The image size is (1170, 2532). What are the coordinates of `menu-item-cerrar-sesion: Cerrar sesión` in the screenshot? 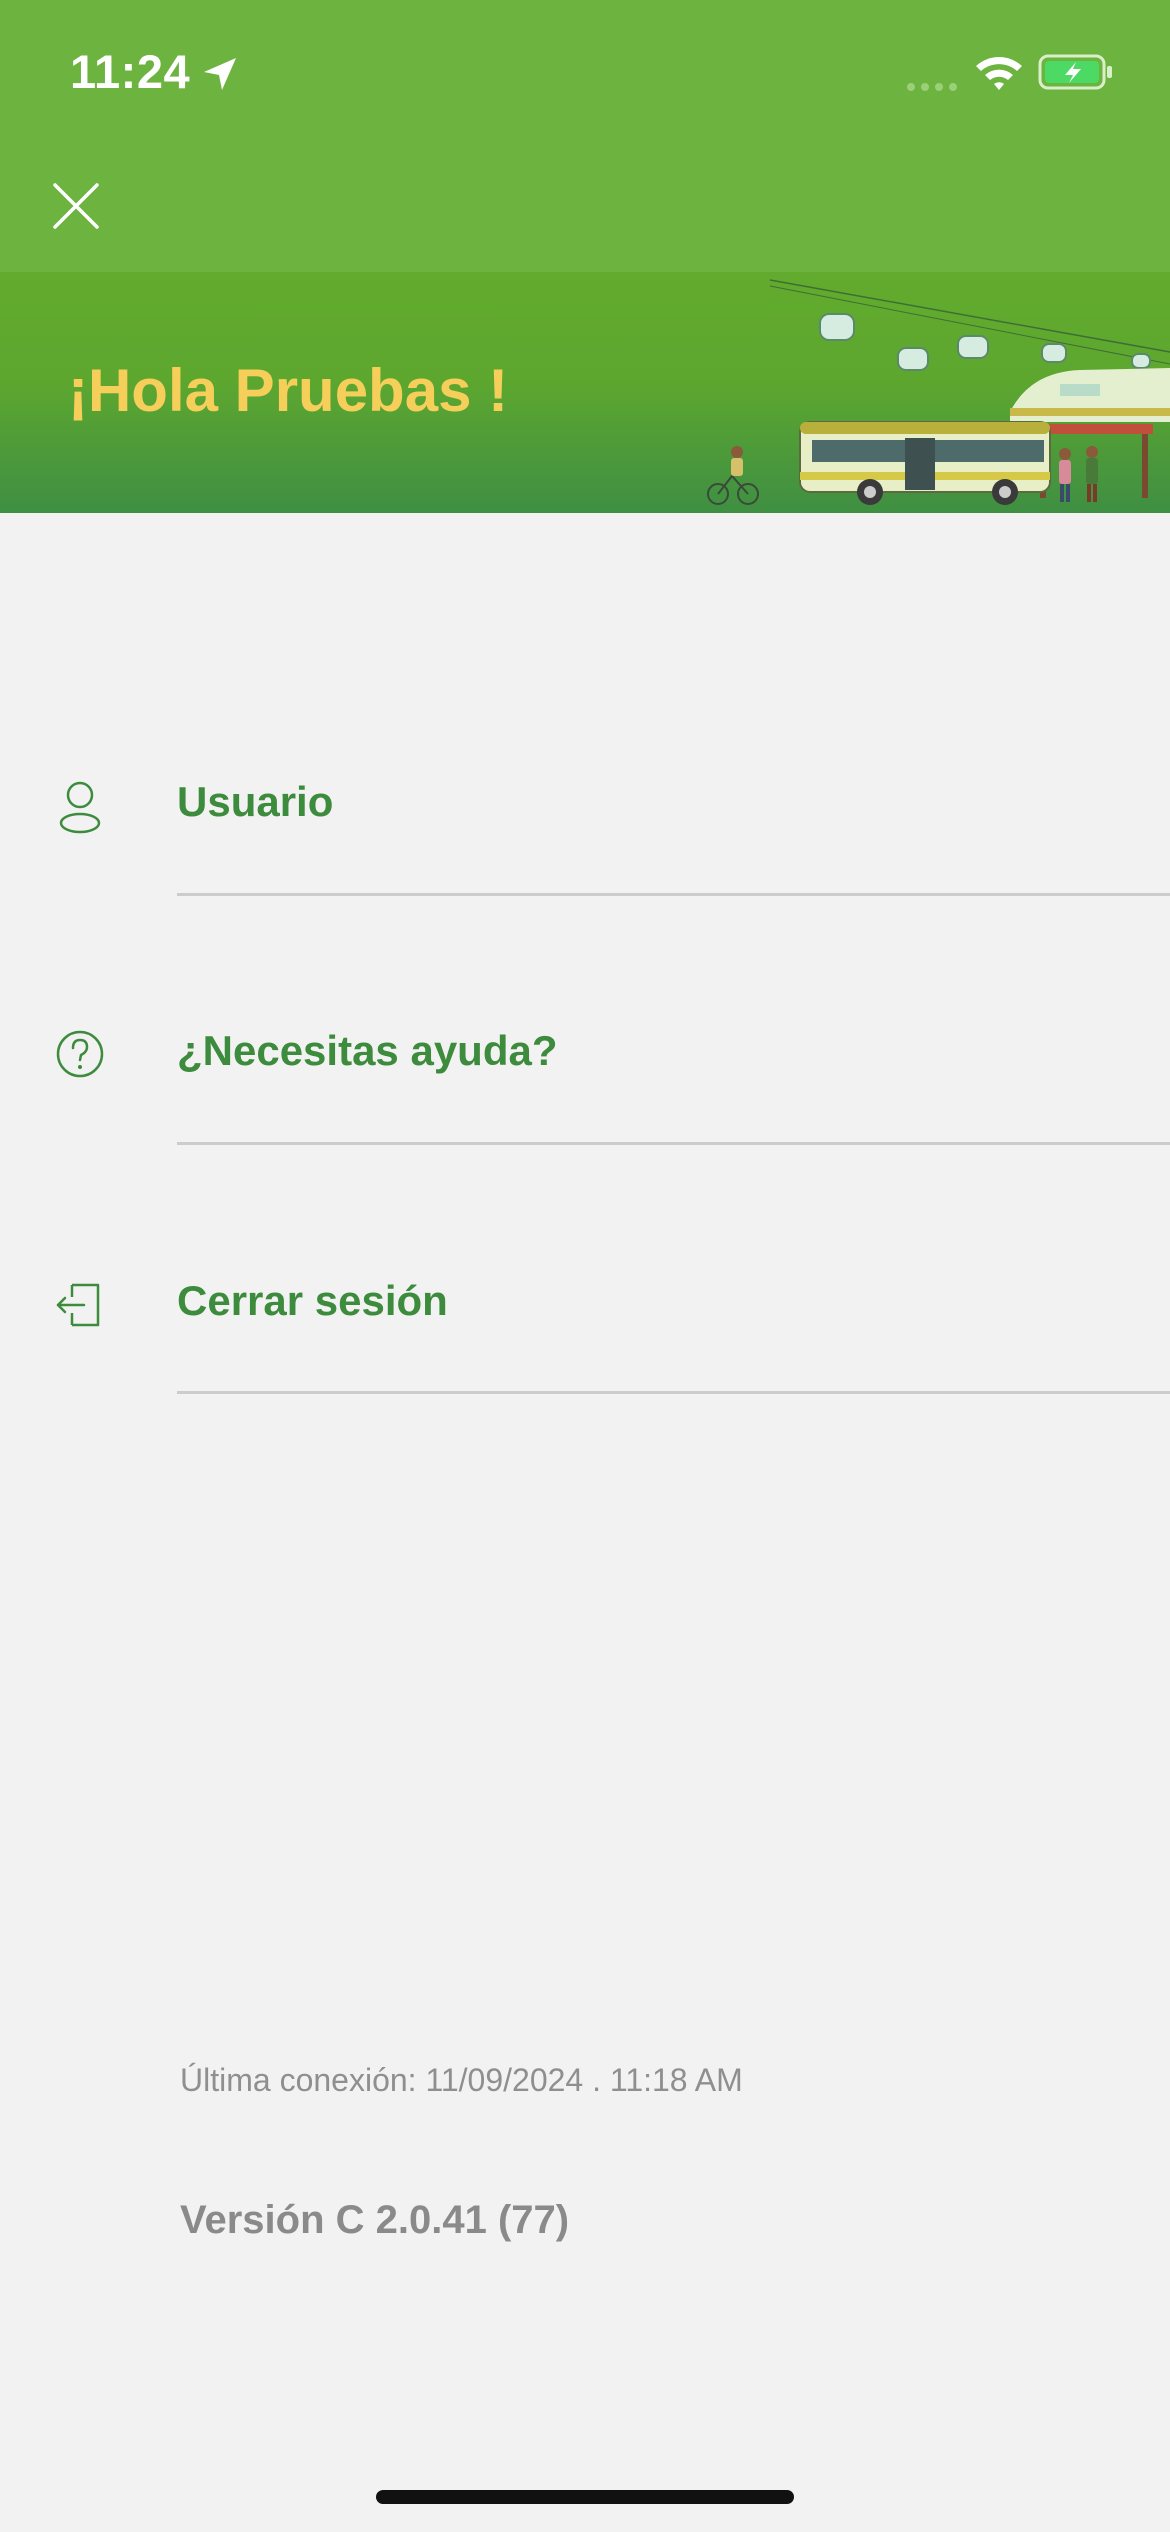 It's located at (585, 1300).